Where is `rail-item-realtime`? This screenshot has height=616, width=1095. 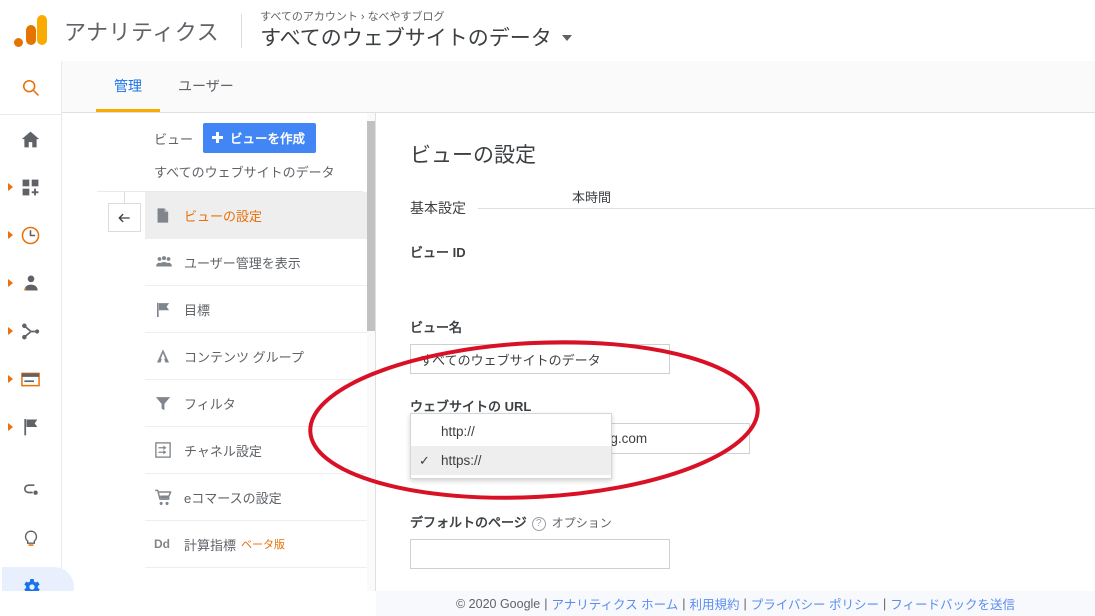 rail-item-realtime is located at coordinates (30, 235).